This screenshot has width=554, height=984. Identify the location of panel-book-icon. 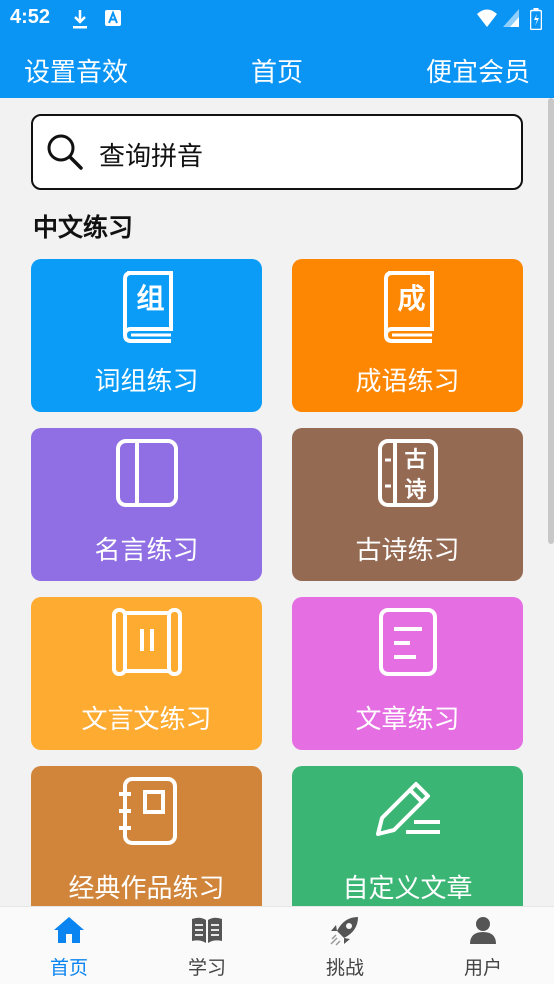
(147, 478).